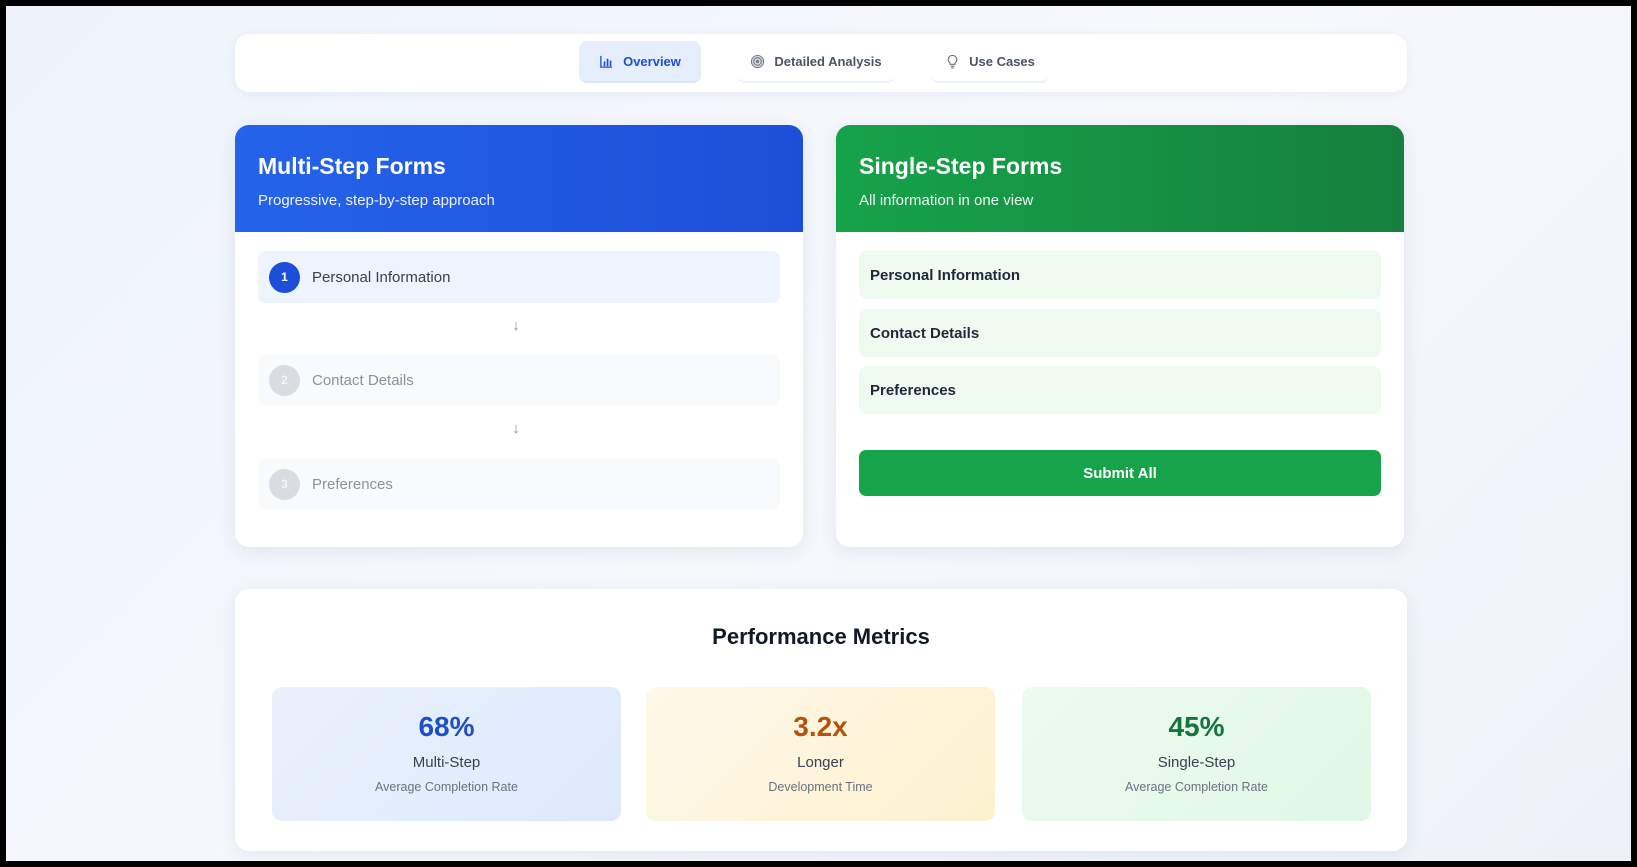 This screenshot has width=1637, height=867. Describe the element at coordinates (952, 61) in the screenshot. I see `lightbulb-icon` at that location.